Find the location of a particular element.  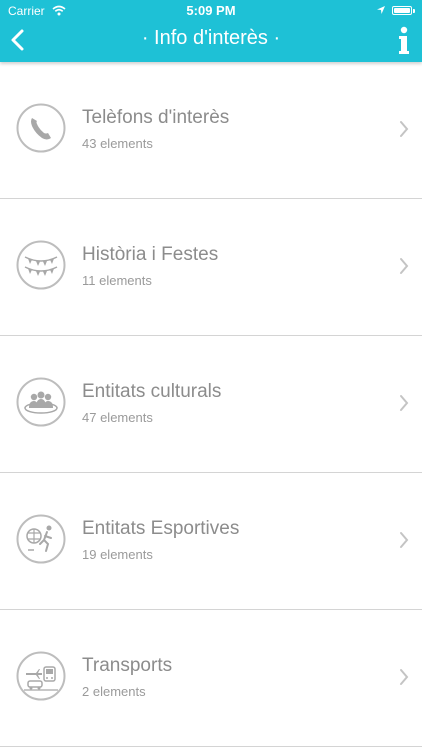

bunting-icon is located at coordinates (41, 265).